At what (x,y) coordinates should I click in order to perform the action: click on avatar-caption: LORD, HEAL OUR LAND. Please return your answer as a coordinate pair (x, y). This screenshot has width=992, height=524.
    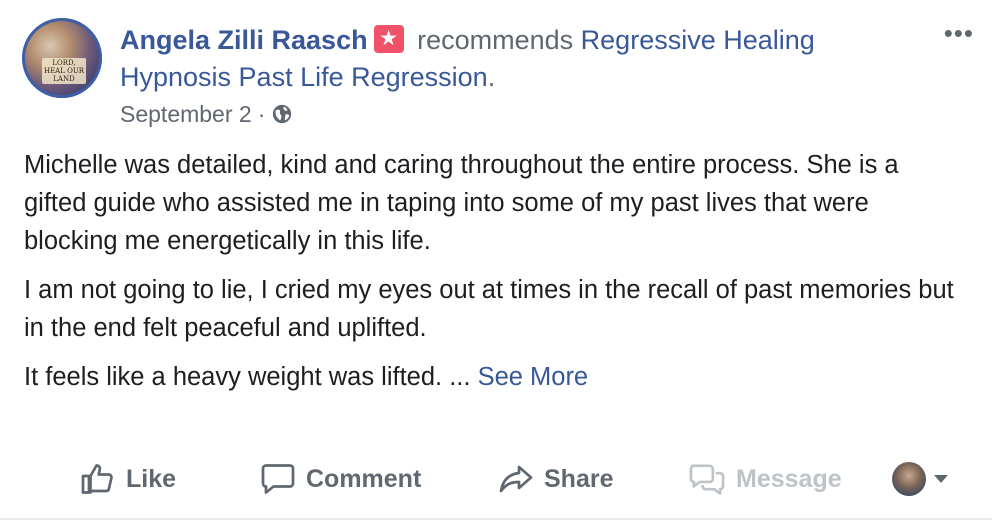
    Looking at the image, I should click on (64, 71).